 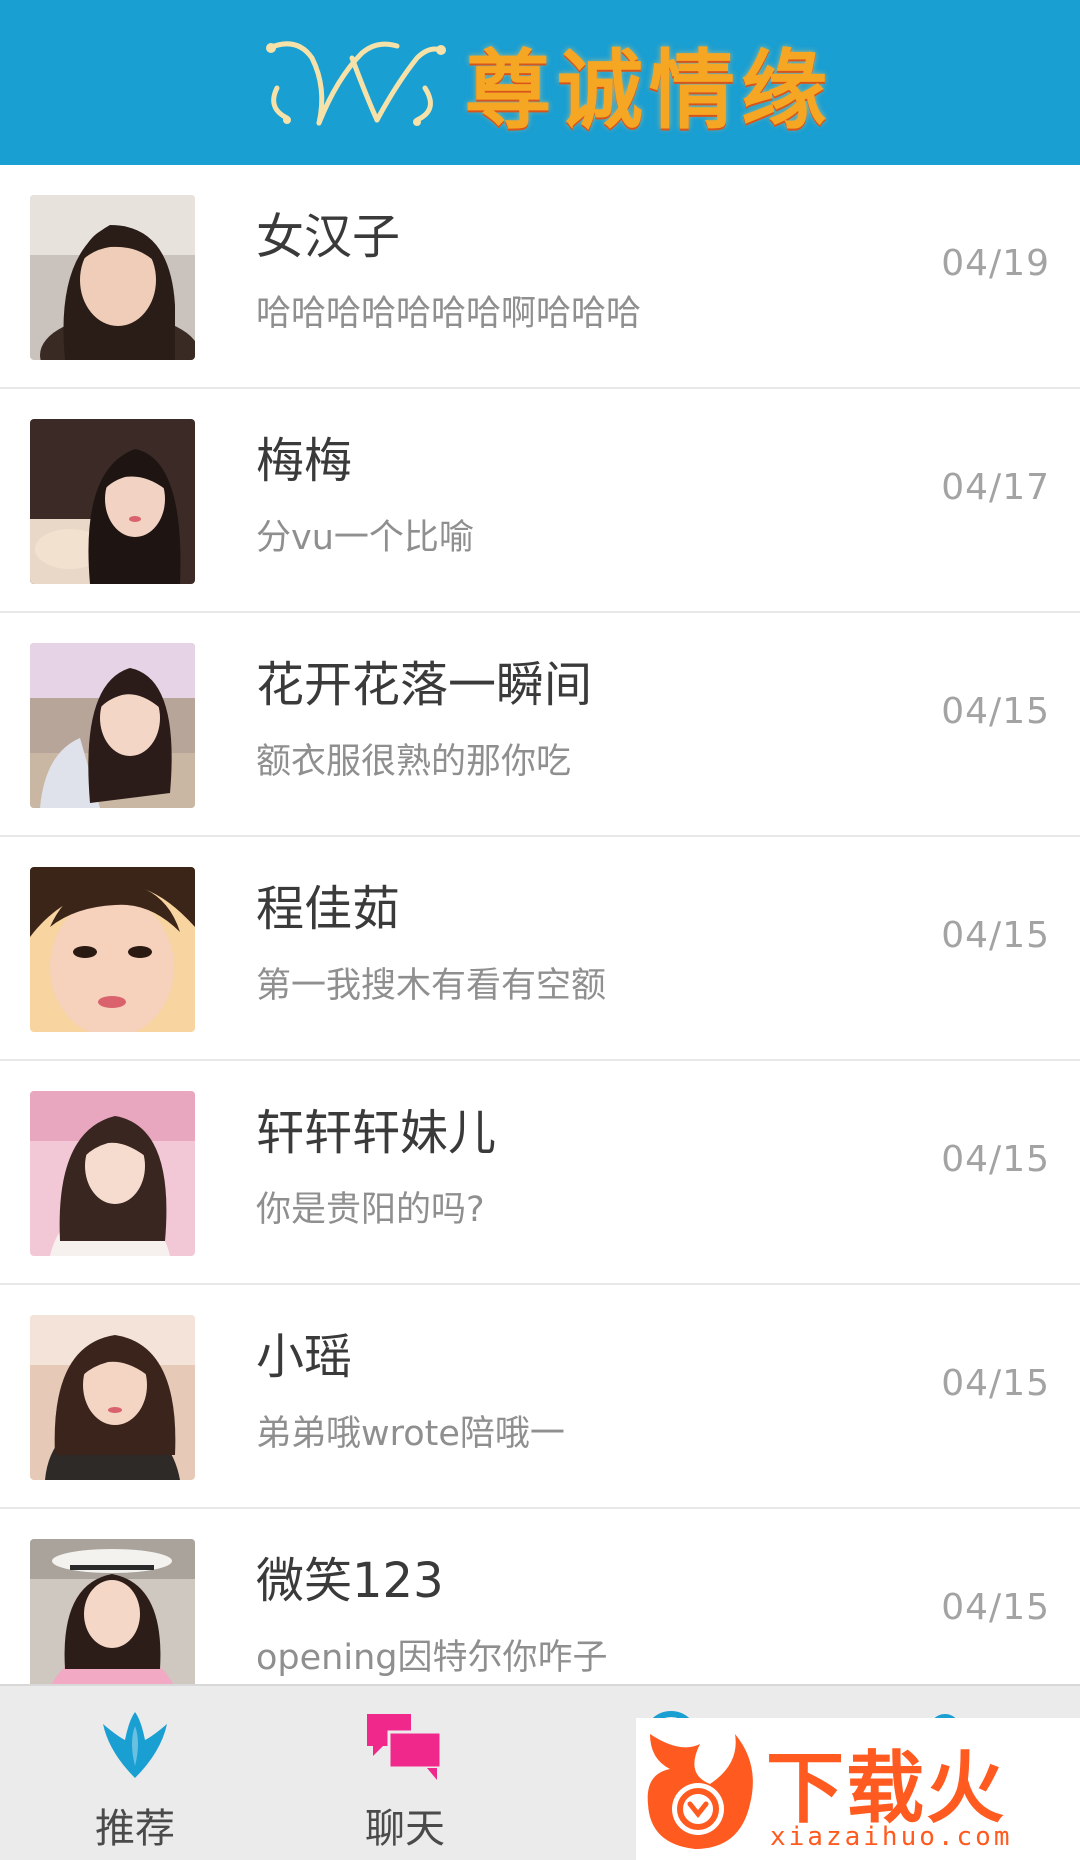 I want to click on message-date: 04/19, so click(x=995, y=263).